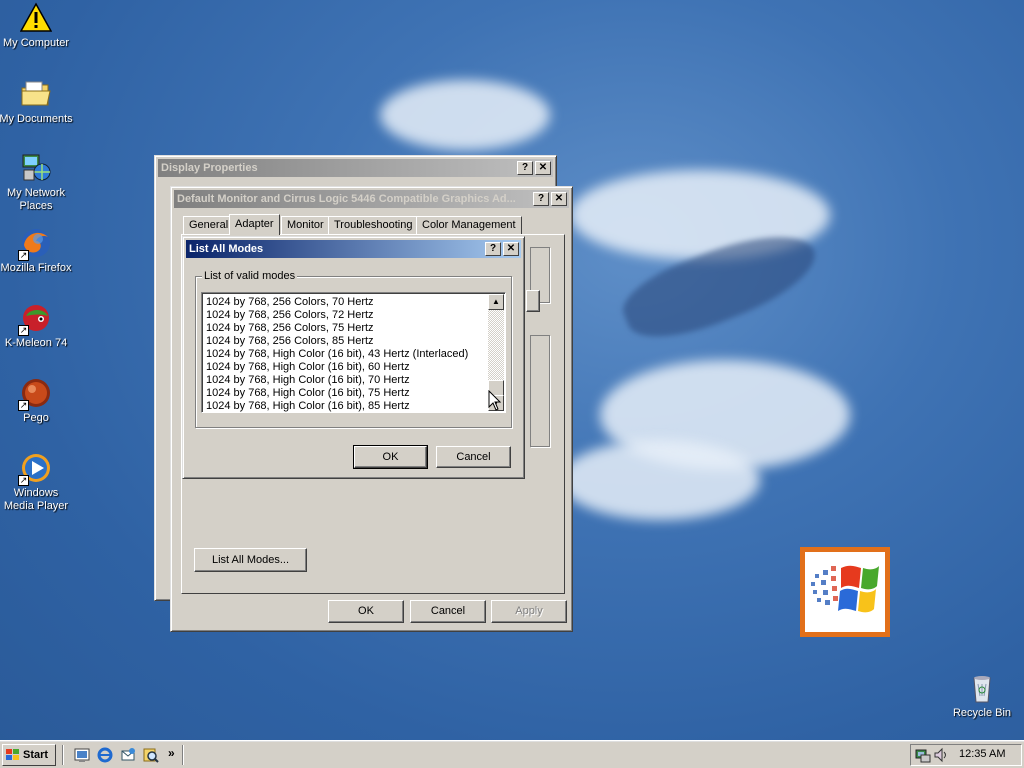  I want to click on quick-launch-more-chevron: », so click(171, 753).